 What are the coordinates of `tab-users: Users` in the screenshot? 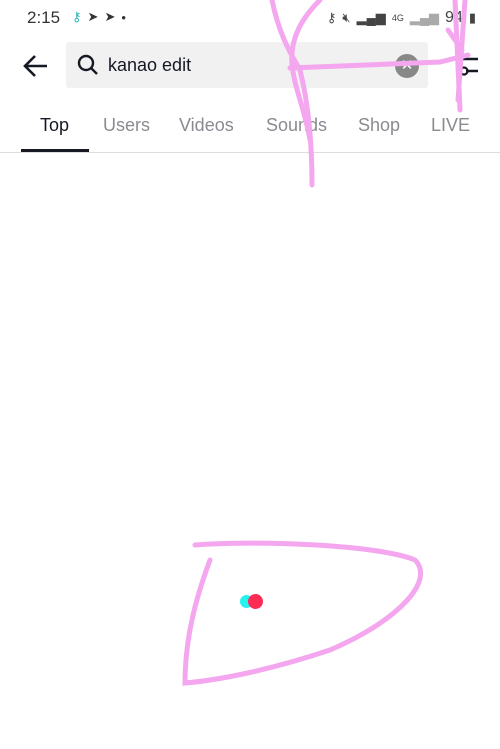 It's located at (126, 125).